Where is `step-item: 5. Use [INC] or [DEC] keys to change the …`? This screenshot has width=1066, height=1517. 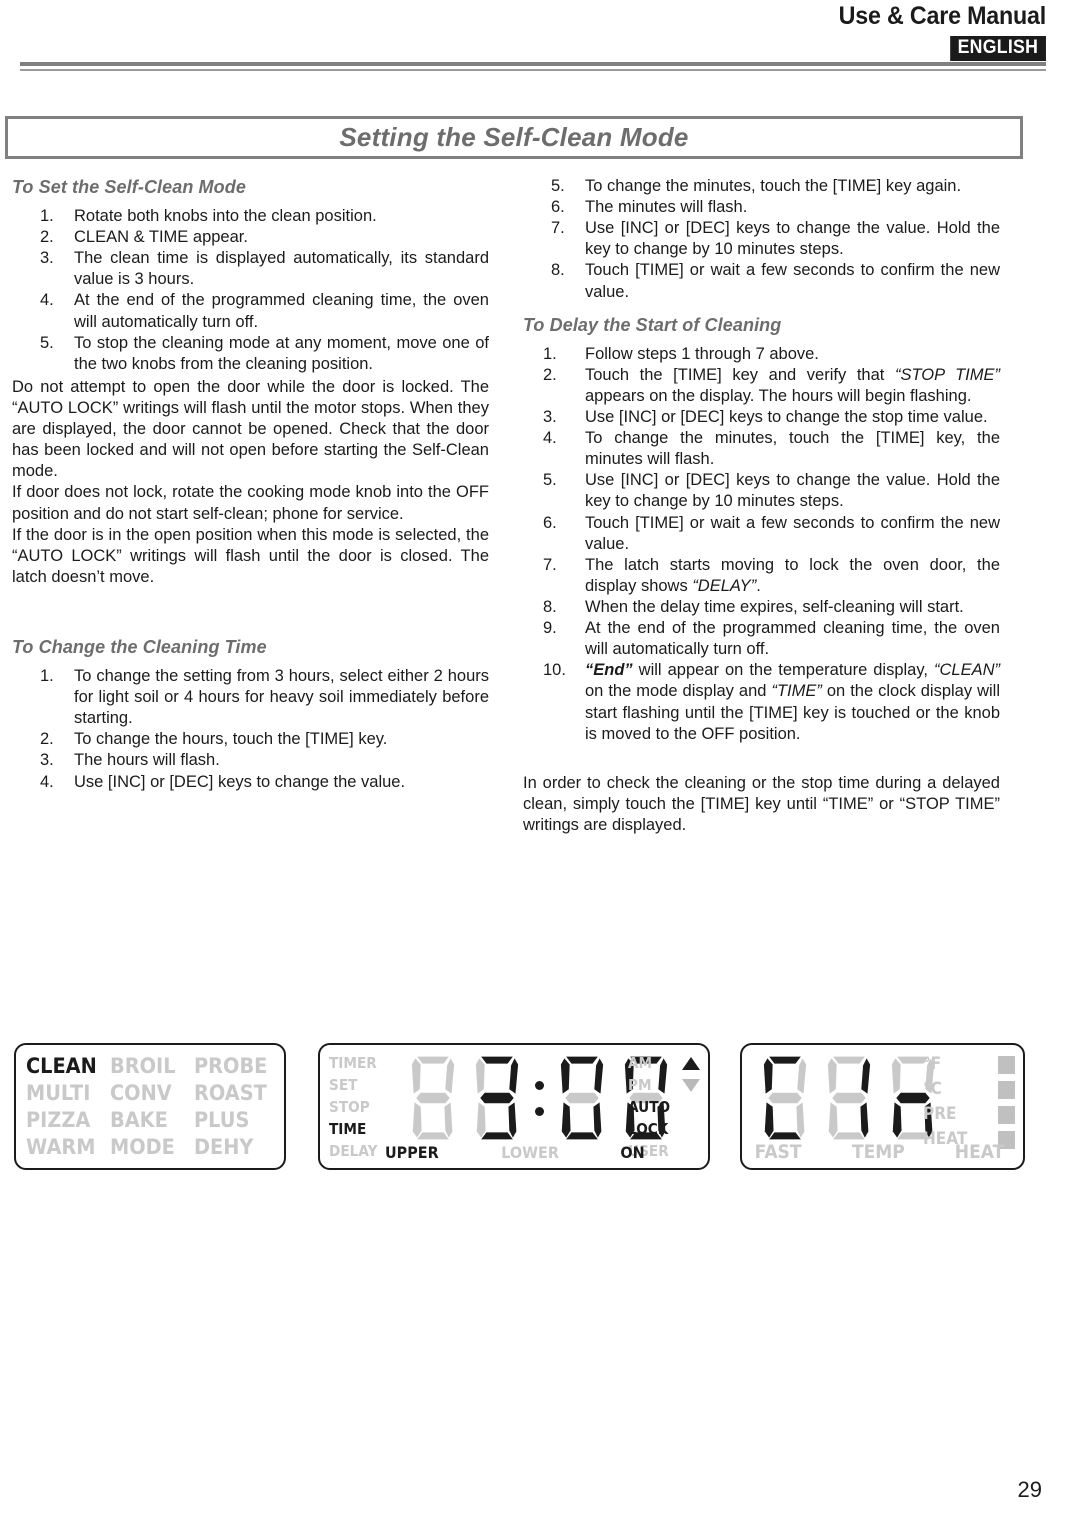 step-item: 5. Use [INC] or [DEC] keys to change the … is located at coordinates (761, 491).